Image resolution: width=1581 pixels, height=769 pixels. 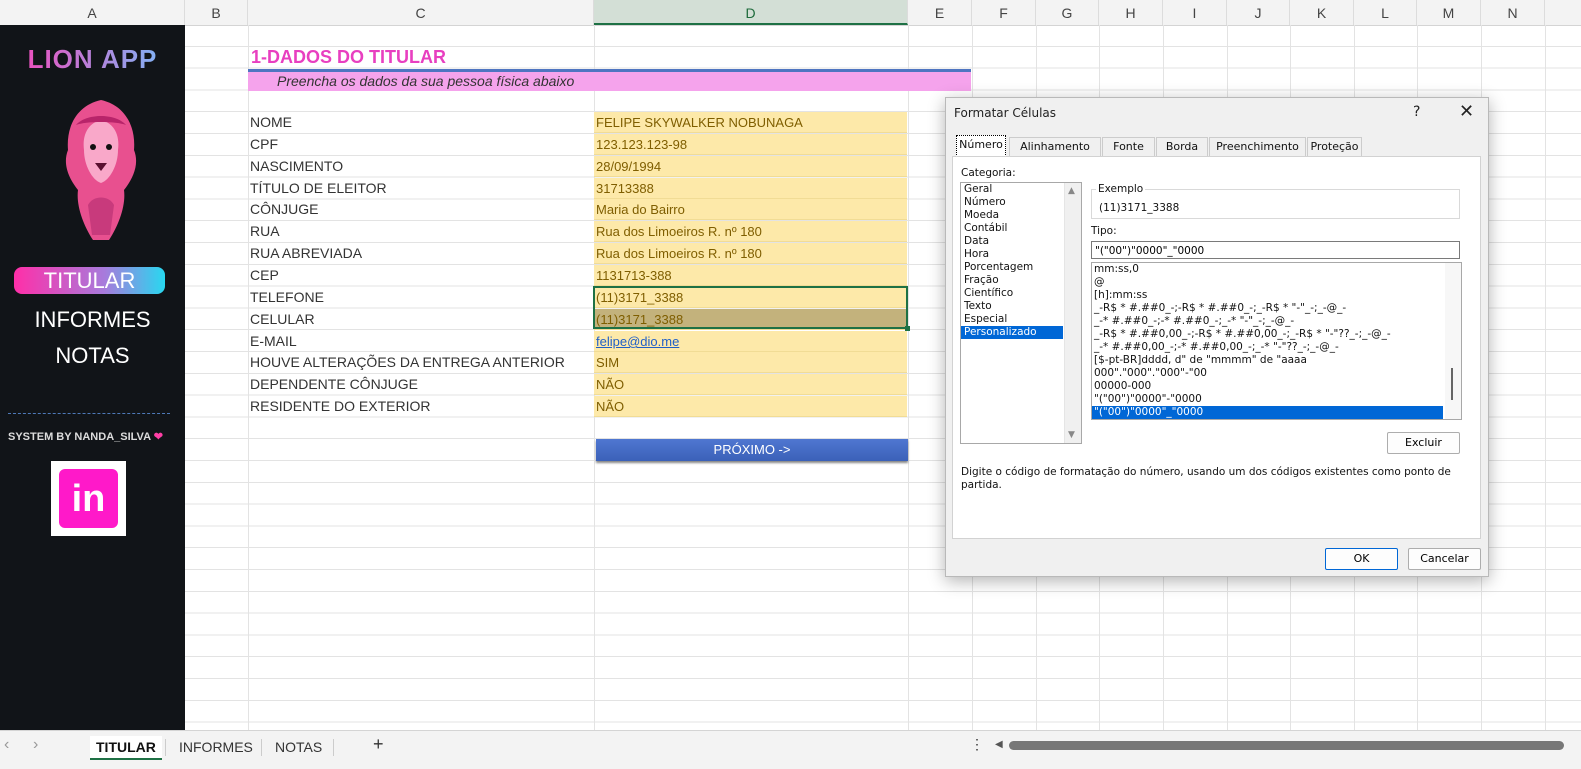 What do you see at coordinates (1385, 12) in the screenshot?
I see `column-header-l: L` at bounding box center [1385, 12].